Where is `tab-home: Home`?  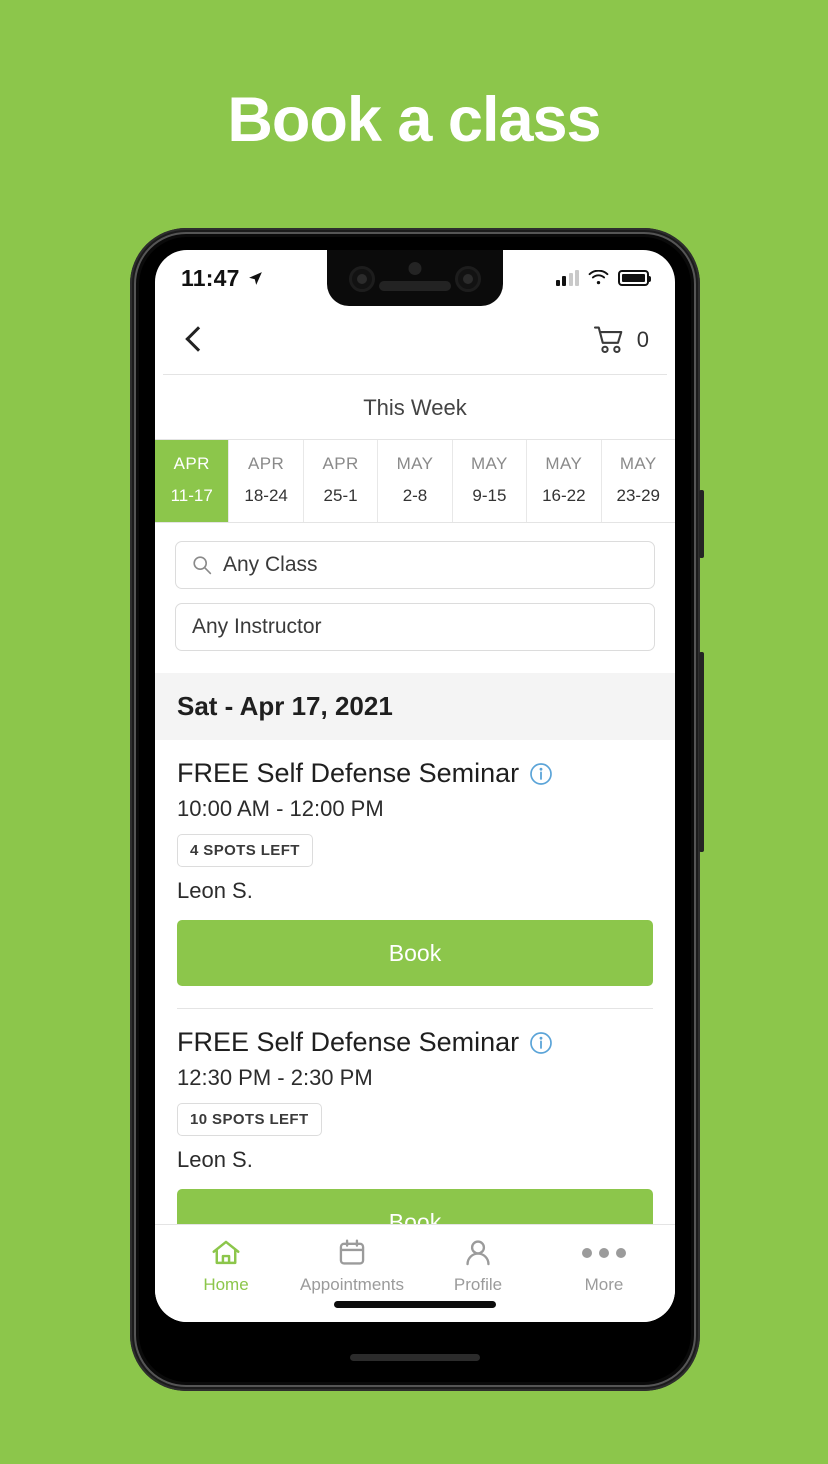 tab-home: Home is located at coordinates (226, 1279).